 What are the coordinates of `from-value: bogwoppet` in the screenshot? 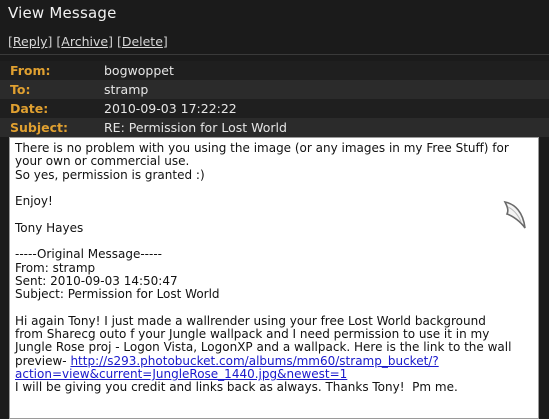 It's located at (139, 70).